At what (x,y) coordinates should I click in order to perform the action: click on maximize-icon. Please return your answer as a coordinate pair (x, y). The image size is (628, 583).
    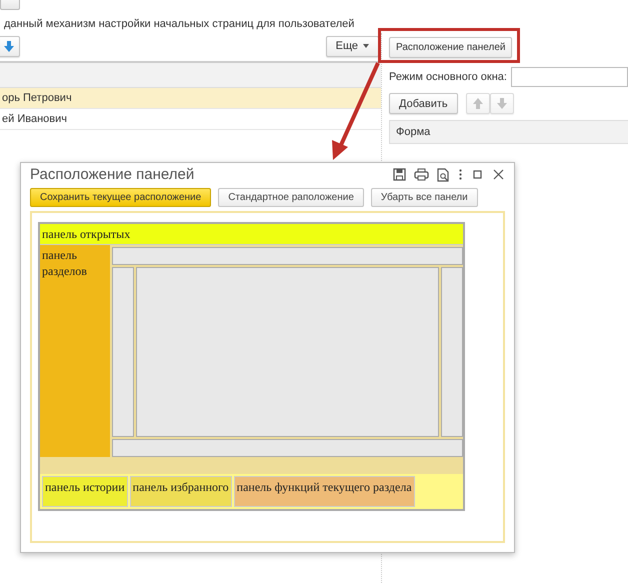
    Looking at the image, I should click on (477, 174).